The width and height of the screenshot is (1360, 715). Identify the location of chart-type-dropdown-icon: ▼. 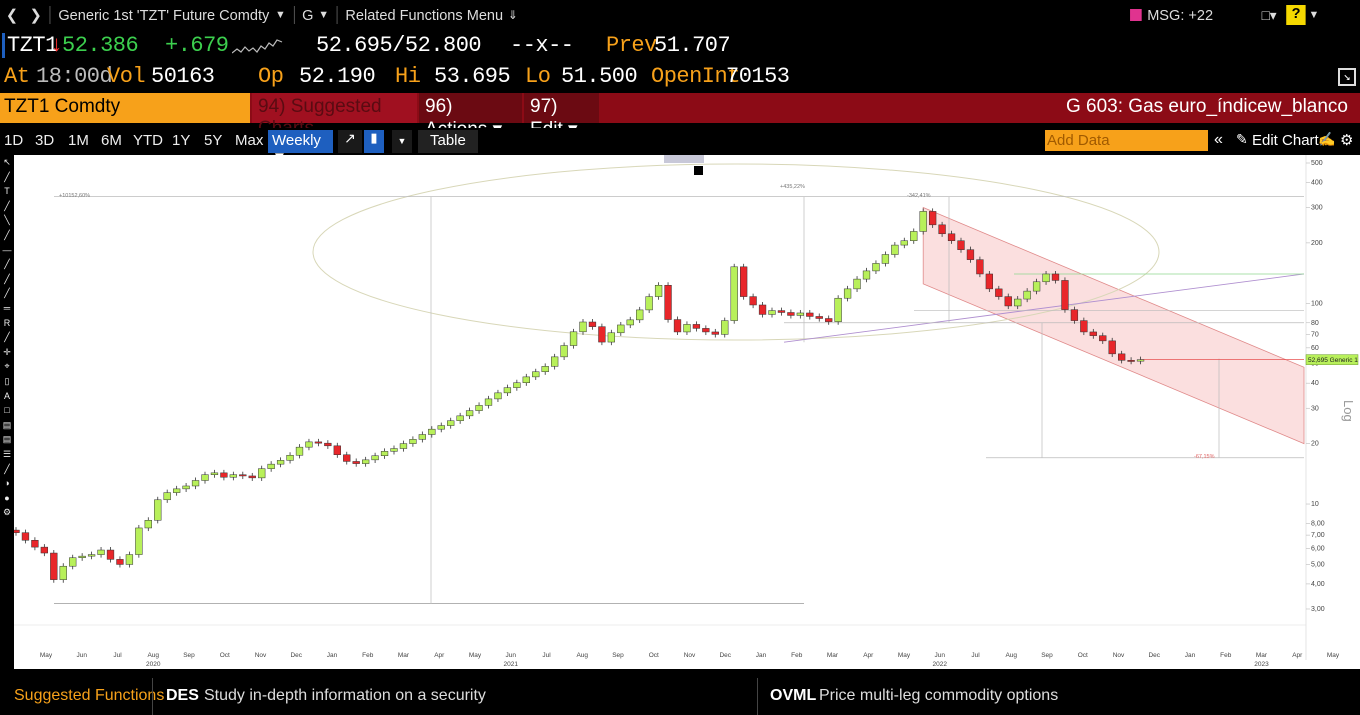
(402, 141).